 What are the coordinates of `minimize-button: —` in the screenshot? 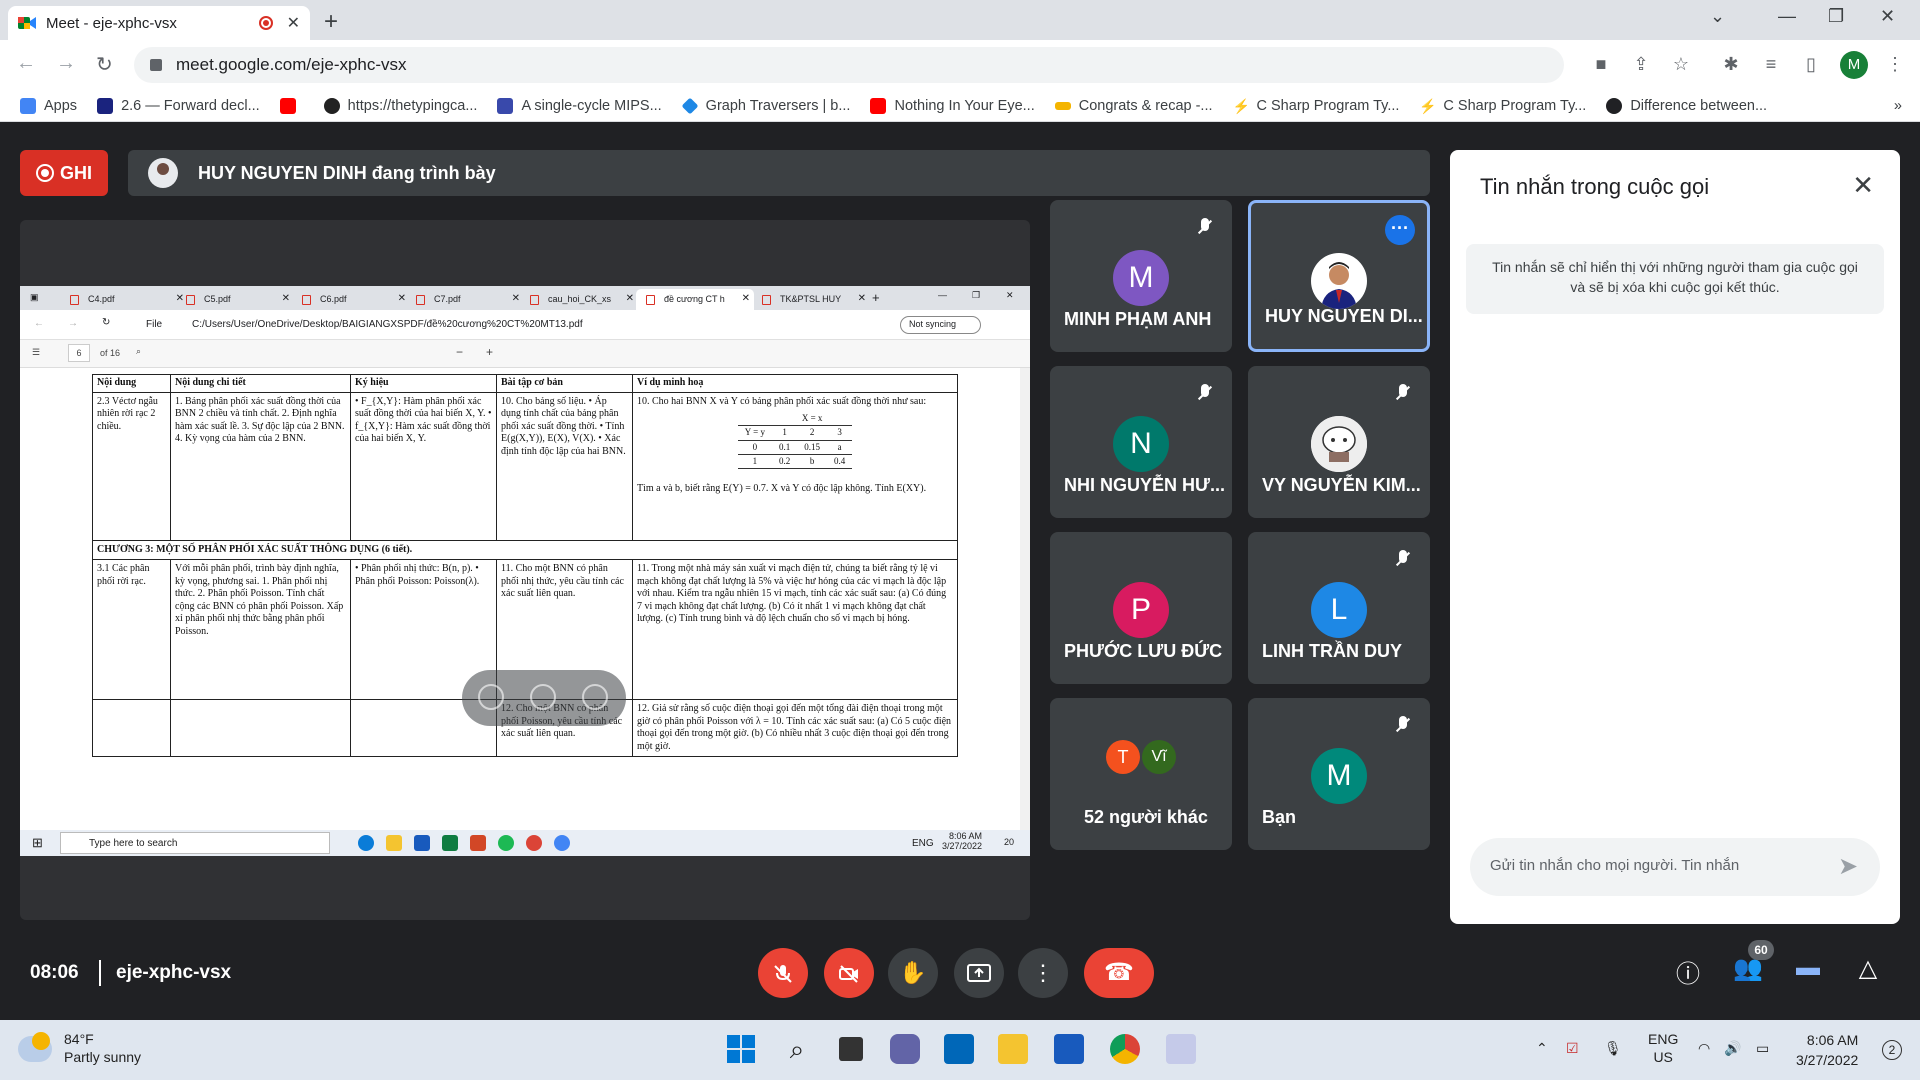 It's located at (1787, 16).